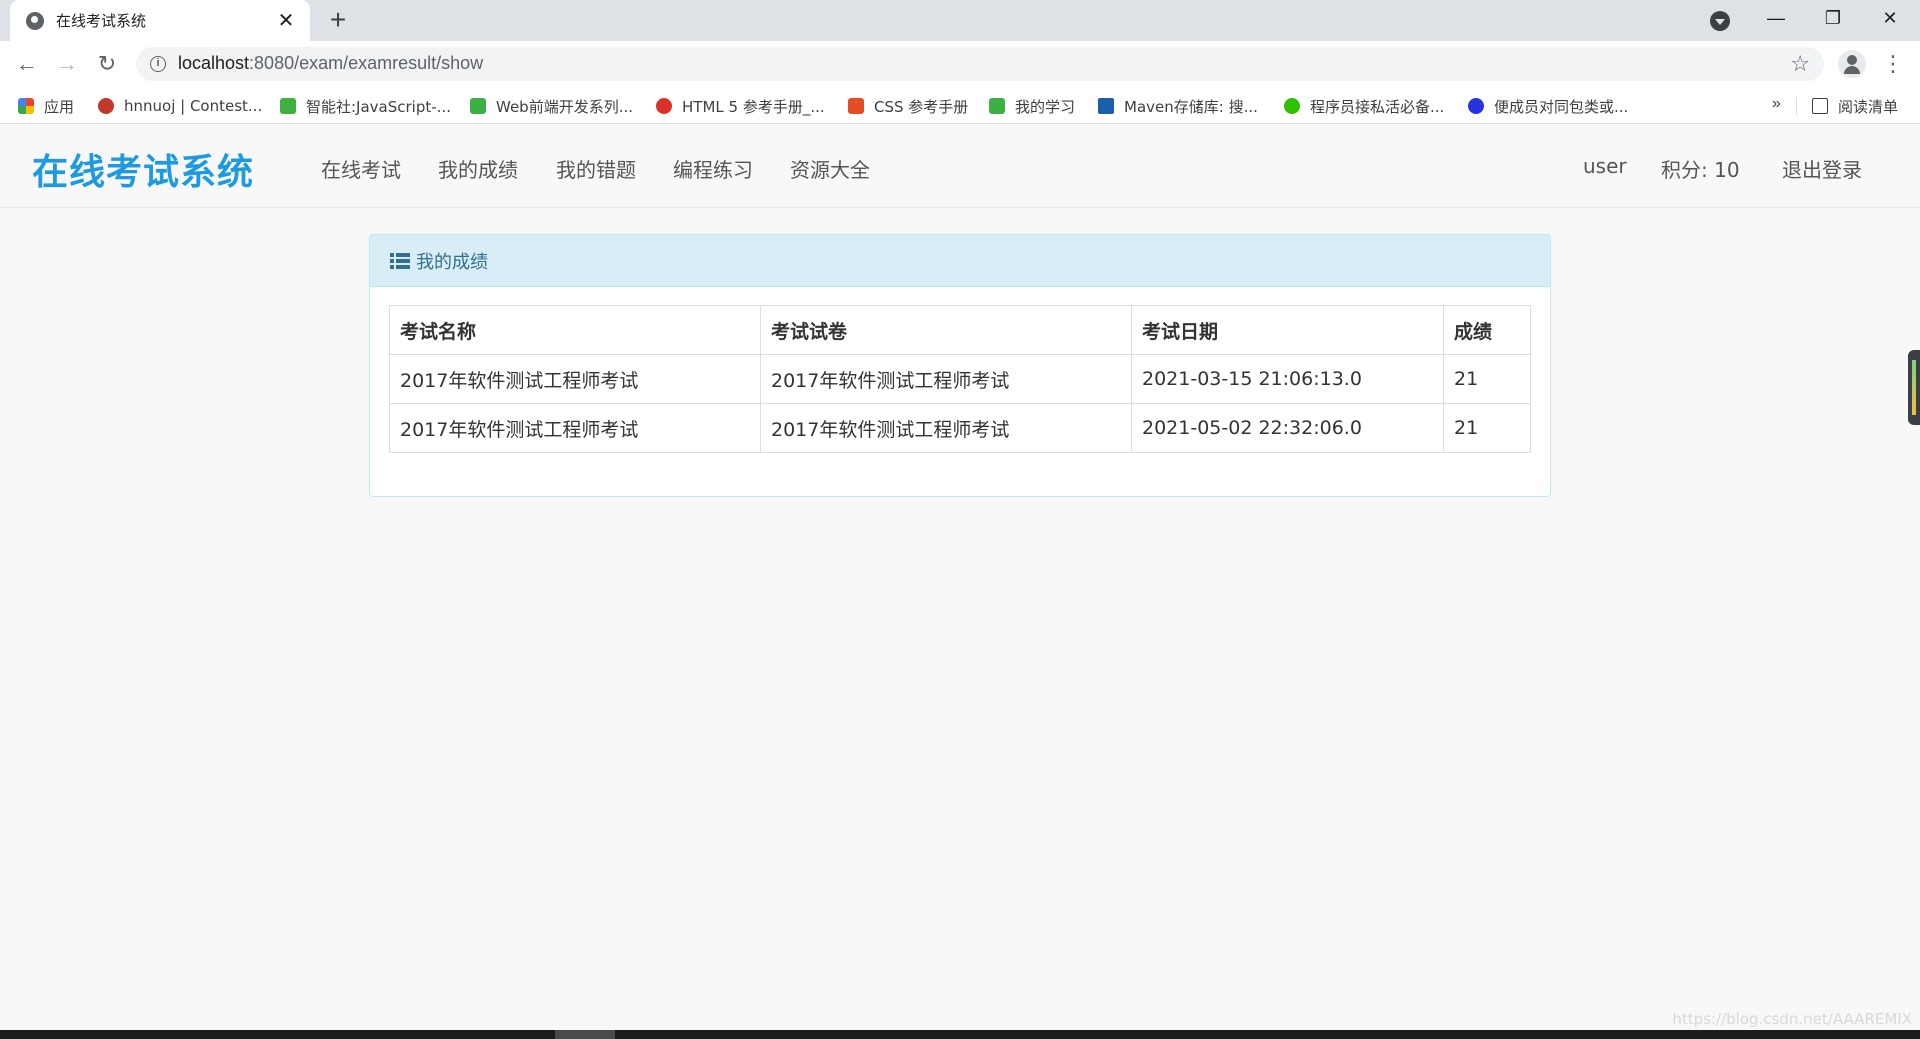 The width and height of the screenshot is (1920, 1039). I want to click on back-arrow-icon: ←, so click(27, 64).